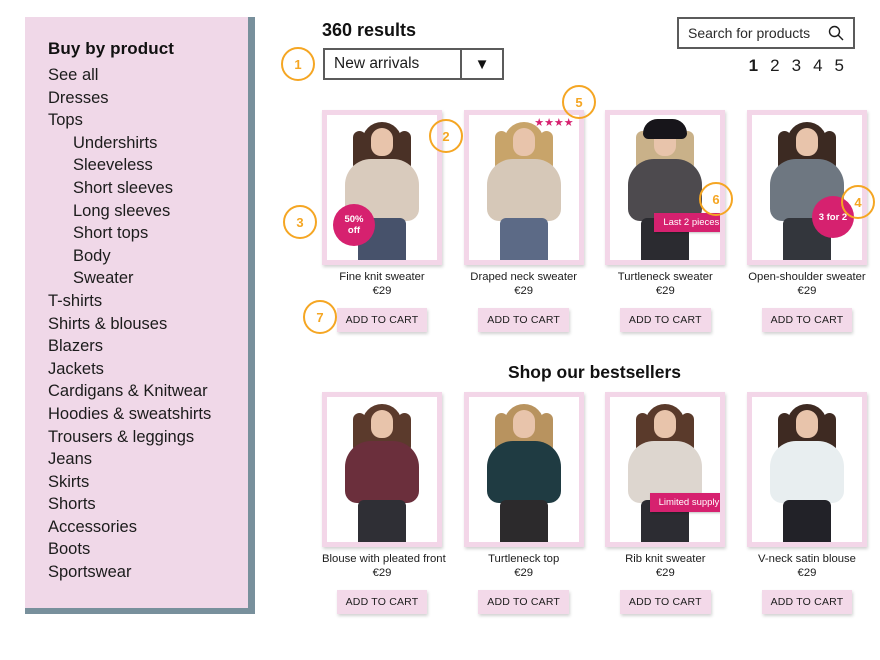  Describe the element at coordinates (136, 165) in the screenshot. I see `sidebar-item-sleeveless: Sleeveless` at that location.